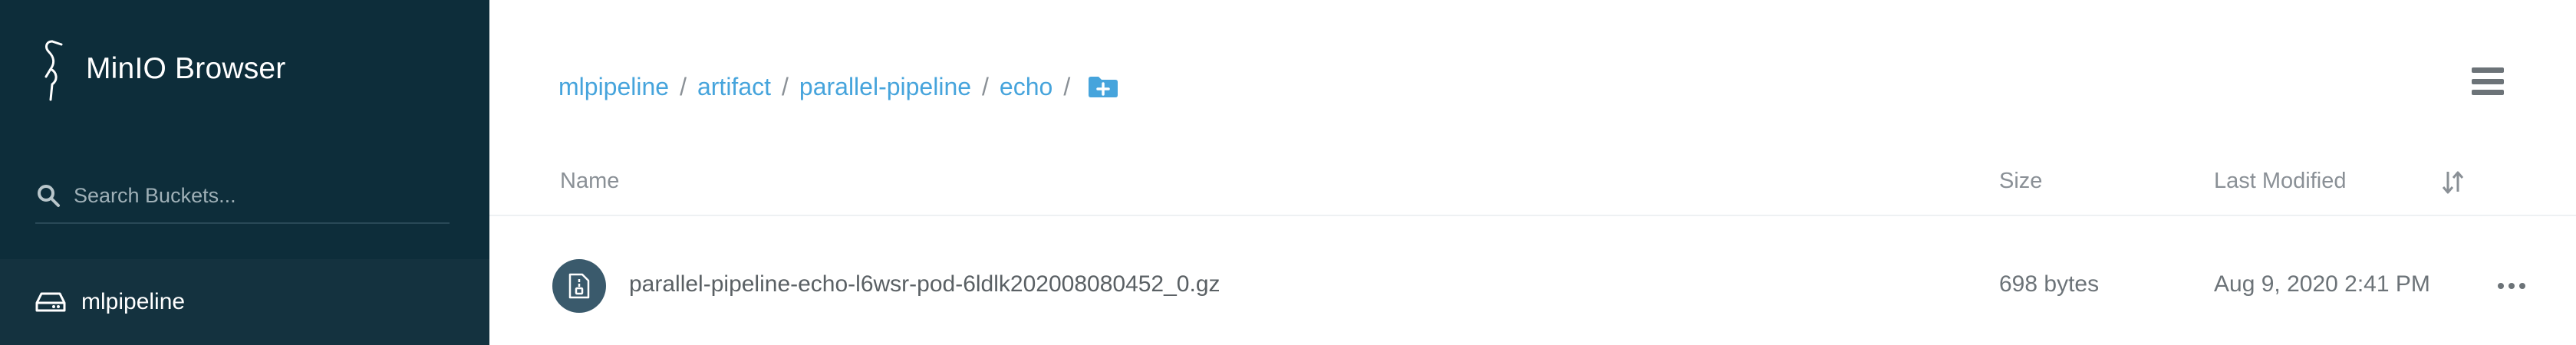 The image size is (2576, 345). What do you see at coordinates (2020, 182) in the screenshot?
I see `column-header-size: Size` at bounding box center [2020, 182].